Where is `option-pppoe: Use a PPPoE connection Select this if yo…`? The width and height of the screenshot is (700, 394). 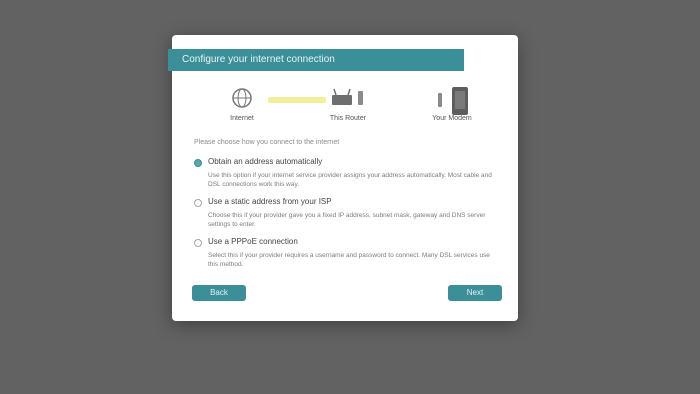 option-pppoe: Use a PPPoE connection Select this if yo… is located at coordinates (344, 254).